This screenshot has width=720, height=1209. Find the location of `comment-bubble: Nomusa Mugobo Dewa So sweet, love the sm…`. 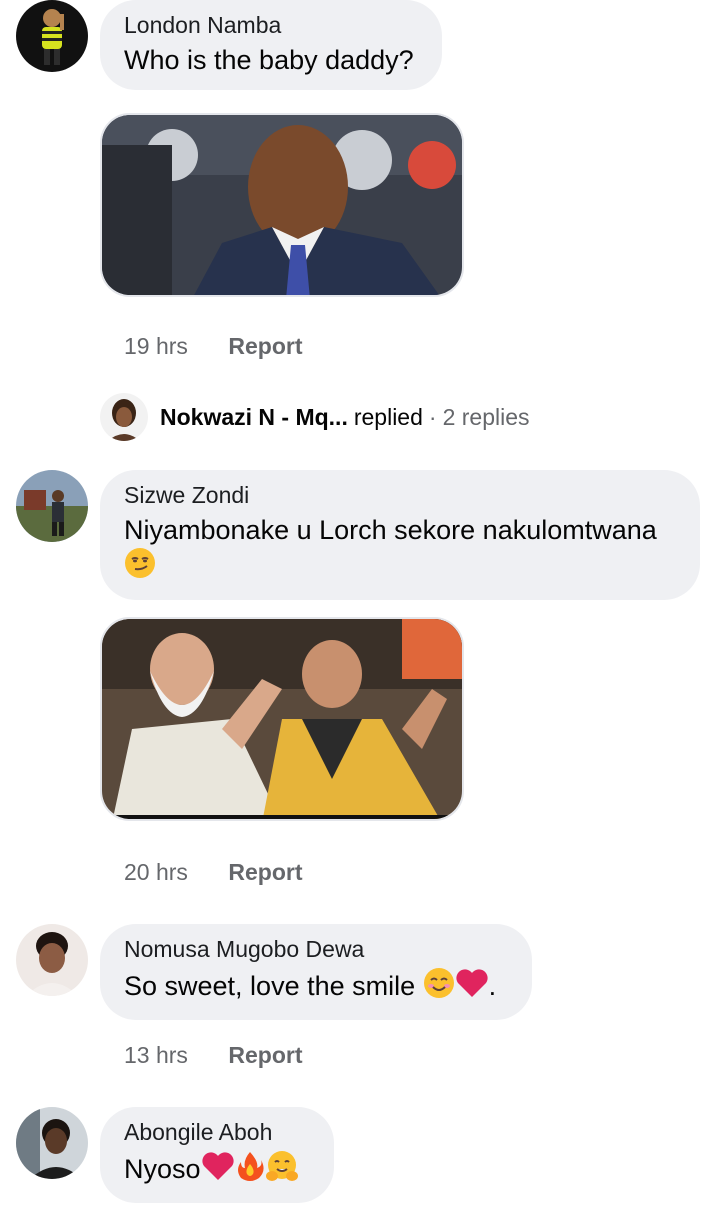

comment-bubble: Nomusa Mugobo Dewa So sweet, love the sm… is located at coordinates (316, 972).